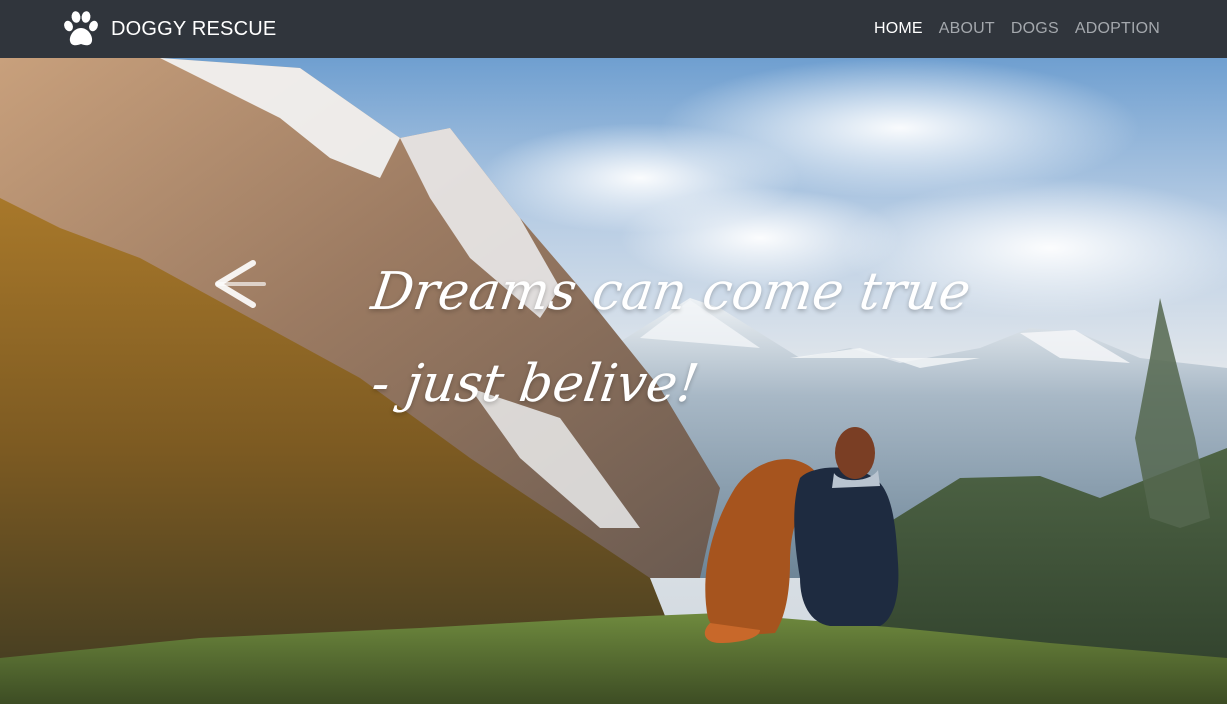 The image size is (1227, 704). Describe the element at coordinates (1035, 29) in the screenshot. I see `nav-link-dogs: DOGS` at that location.